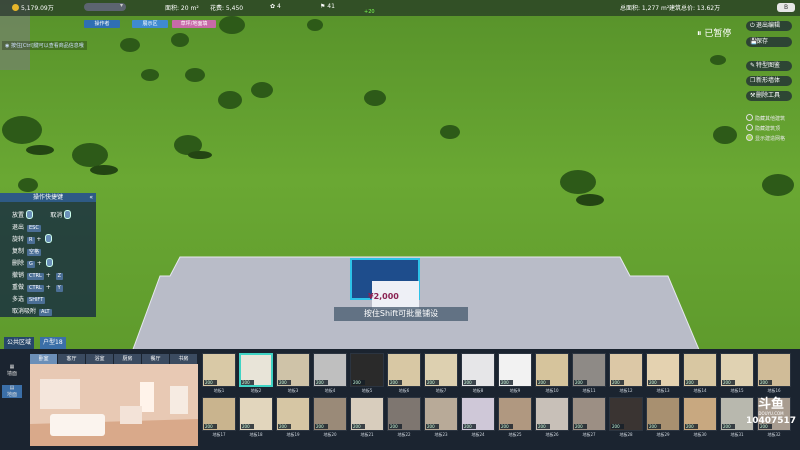  What do you see at coordinates (219, 374) in the screenshot?
I see `tile-item: 200 地板1` at bounding box center [219, 374].